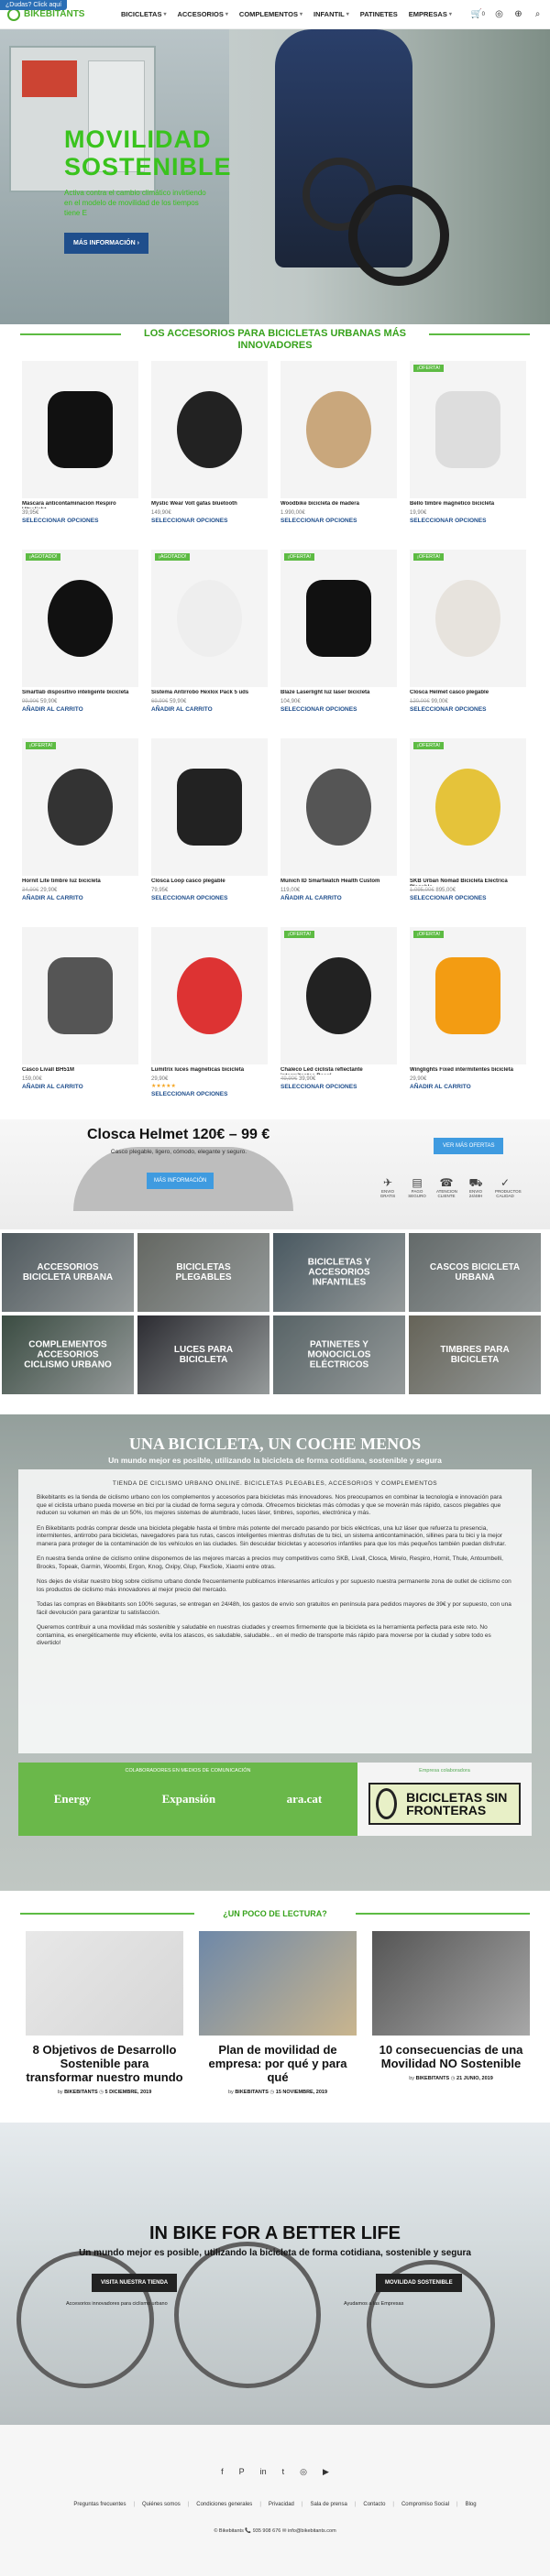 The image size is (550, 2576). What do you see at coordinates (270, 14) in the screenshot?
I see `nav-complementos: COMPLEMENTOS ▾` at bounding box center [270, 14].